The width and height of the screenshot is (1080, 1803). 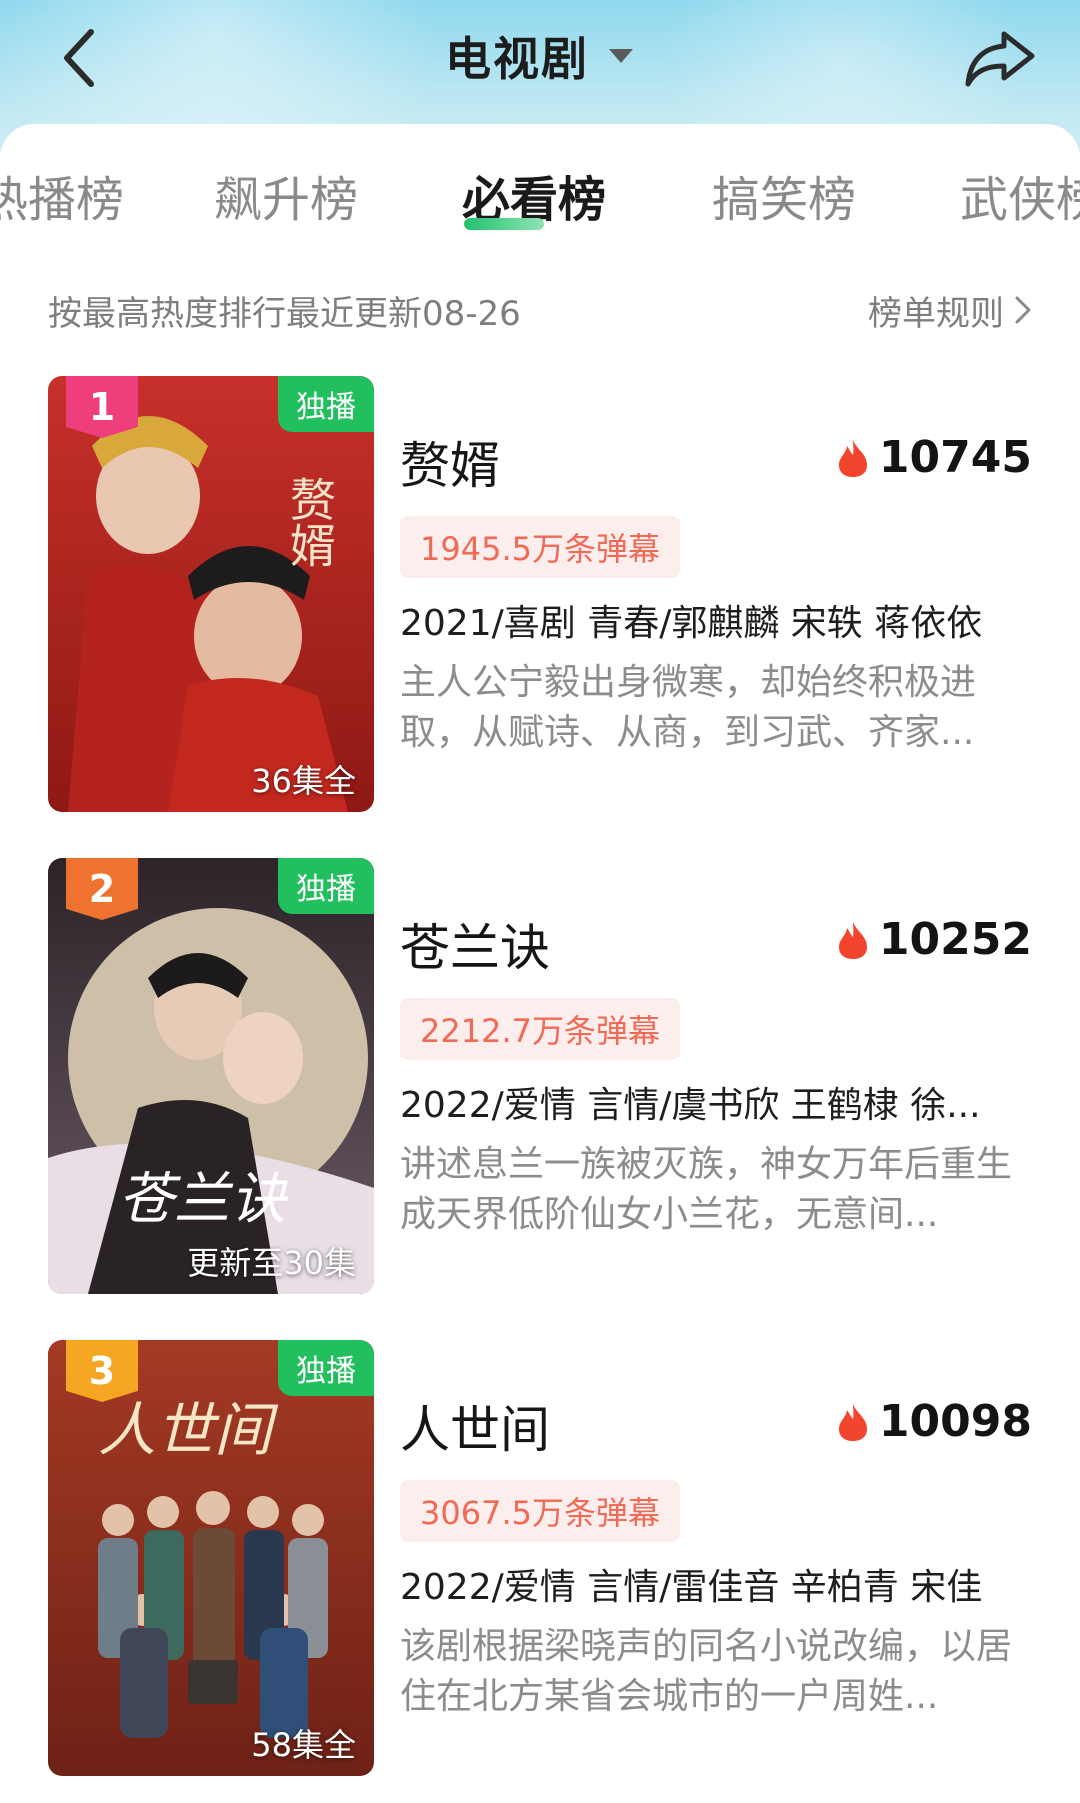 I want to click on rules-label: 榜单规则, so click(x=936, y=313).